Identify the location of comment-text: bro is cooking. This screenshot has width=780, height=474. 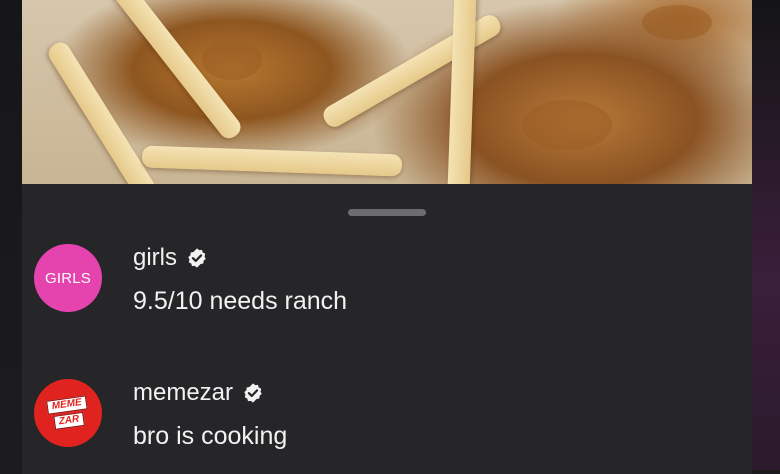
(210, 436).